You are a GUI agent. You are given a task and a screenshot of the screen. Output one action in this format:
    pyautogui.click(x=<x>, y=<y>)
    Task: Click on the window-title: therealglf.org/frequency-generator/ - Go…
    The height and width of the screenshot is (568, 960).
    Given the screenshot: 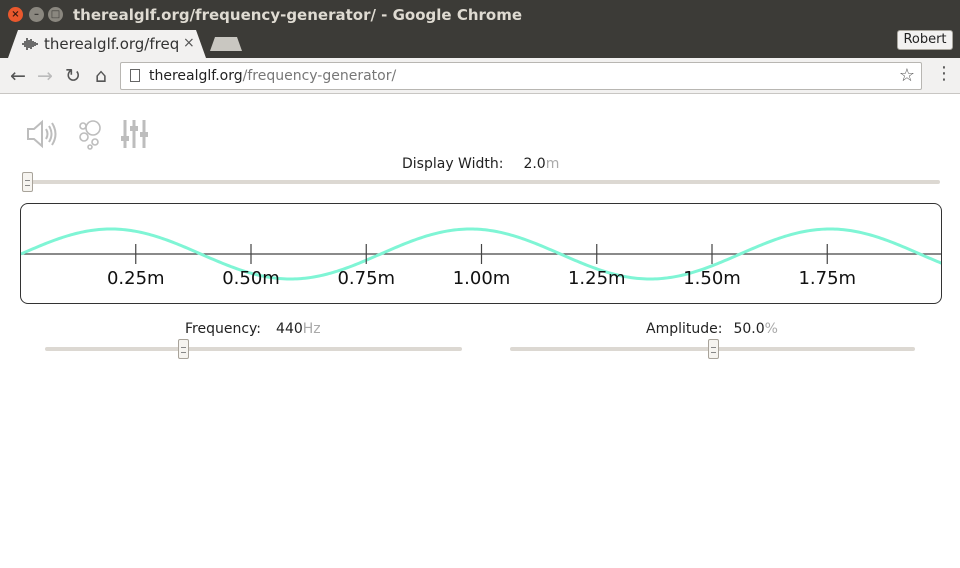 What is the action you would take?
    pyautogui.click(x=298, y=15)
    